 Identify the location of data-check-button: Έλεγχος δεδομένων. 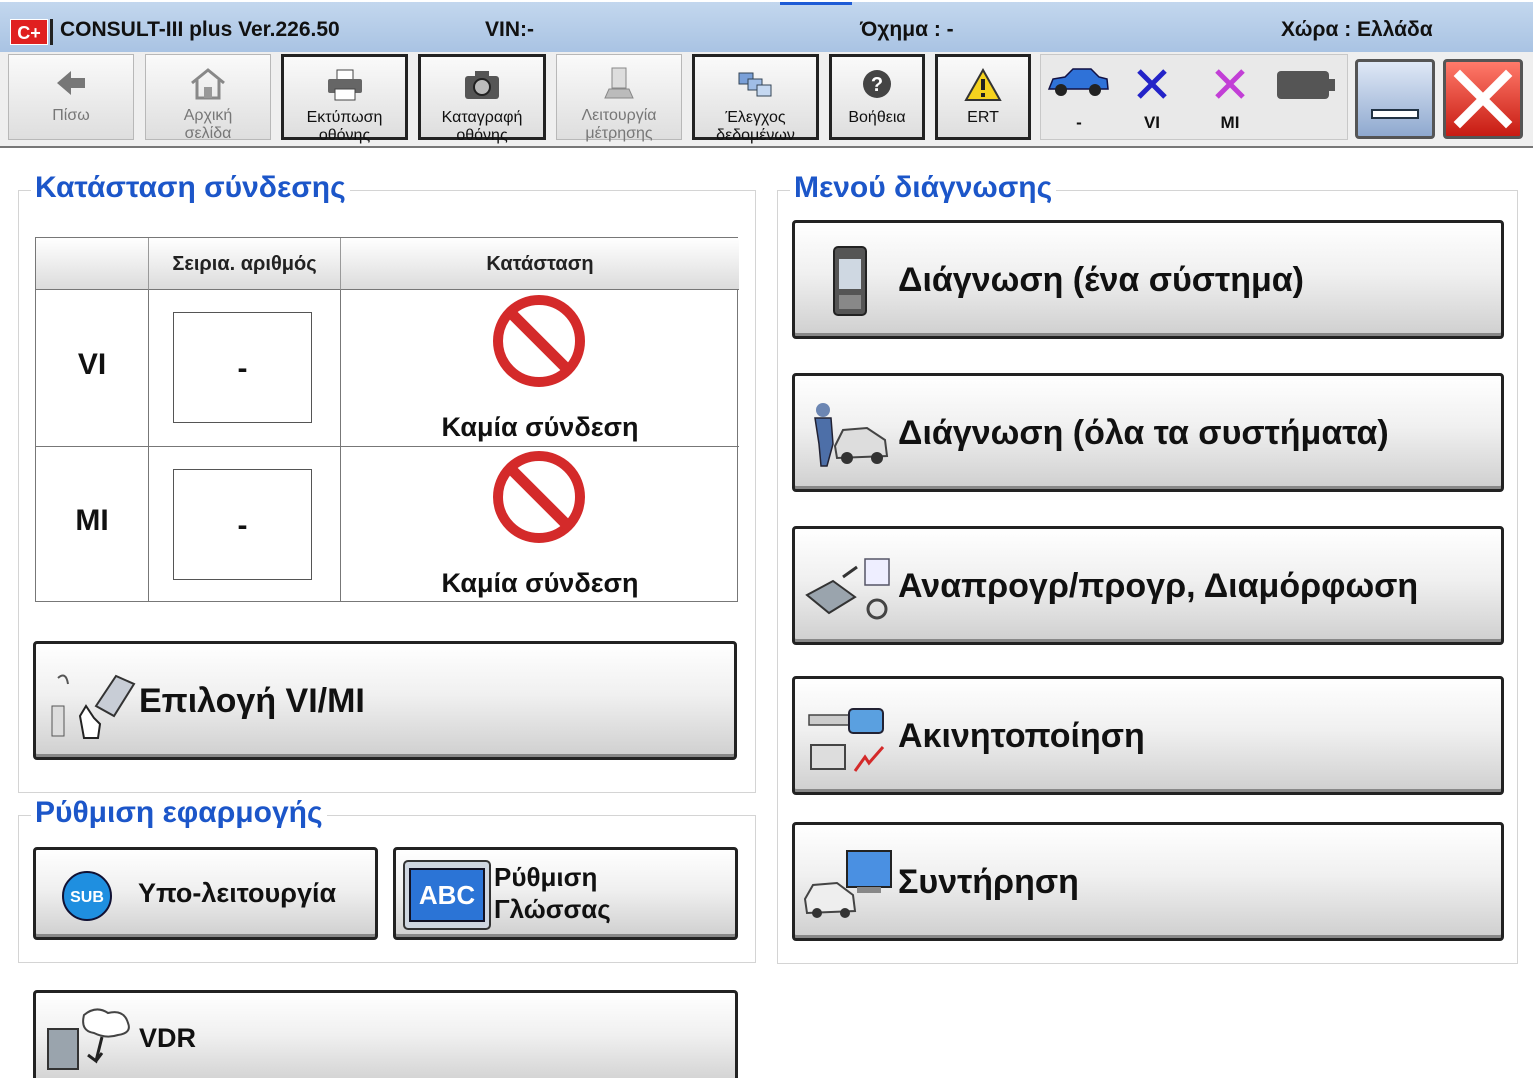
(755, 99).